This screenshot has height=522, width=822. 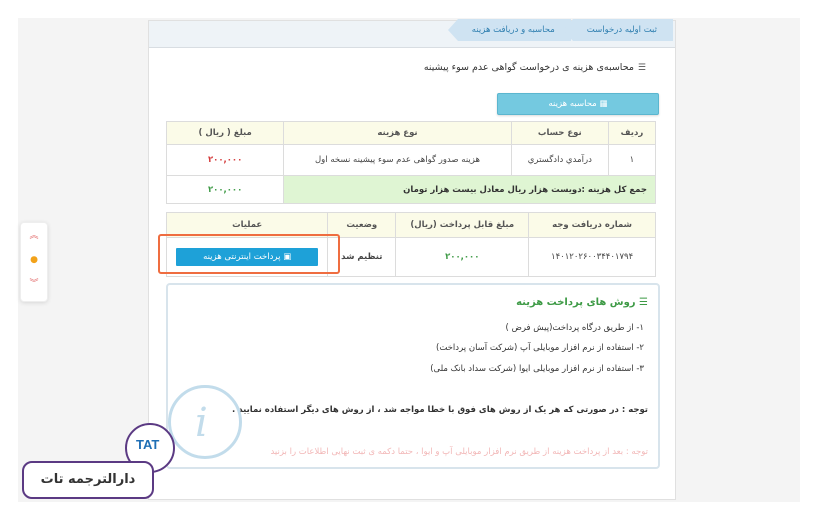 What do you see at coordinates (205, 422) in the screenshot?
I see `info-icon: i` at bounding box center [205, 422].